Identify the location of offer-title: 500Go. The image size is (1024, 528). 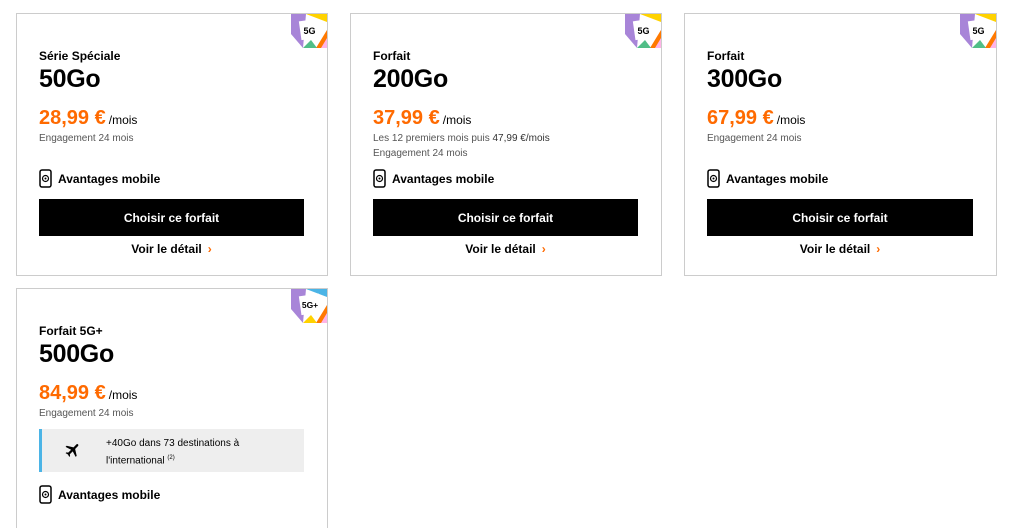
(76, 354).